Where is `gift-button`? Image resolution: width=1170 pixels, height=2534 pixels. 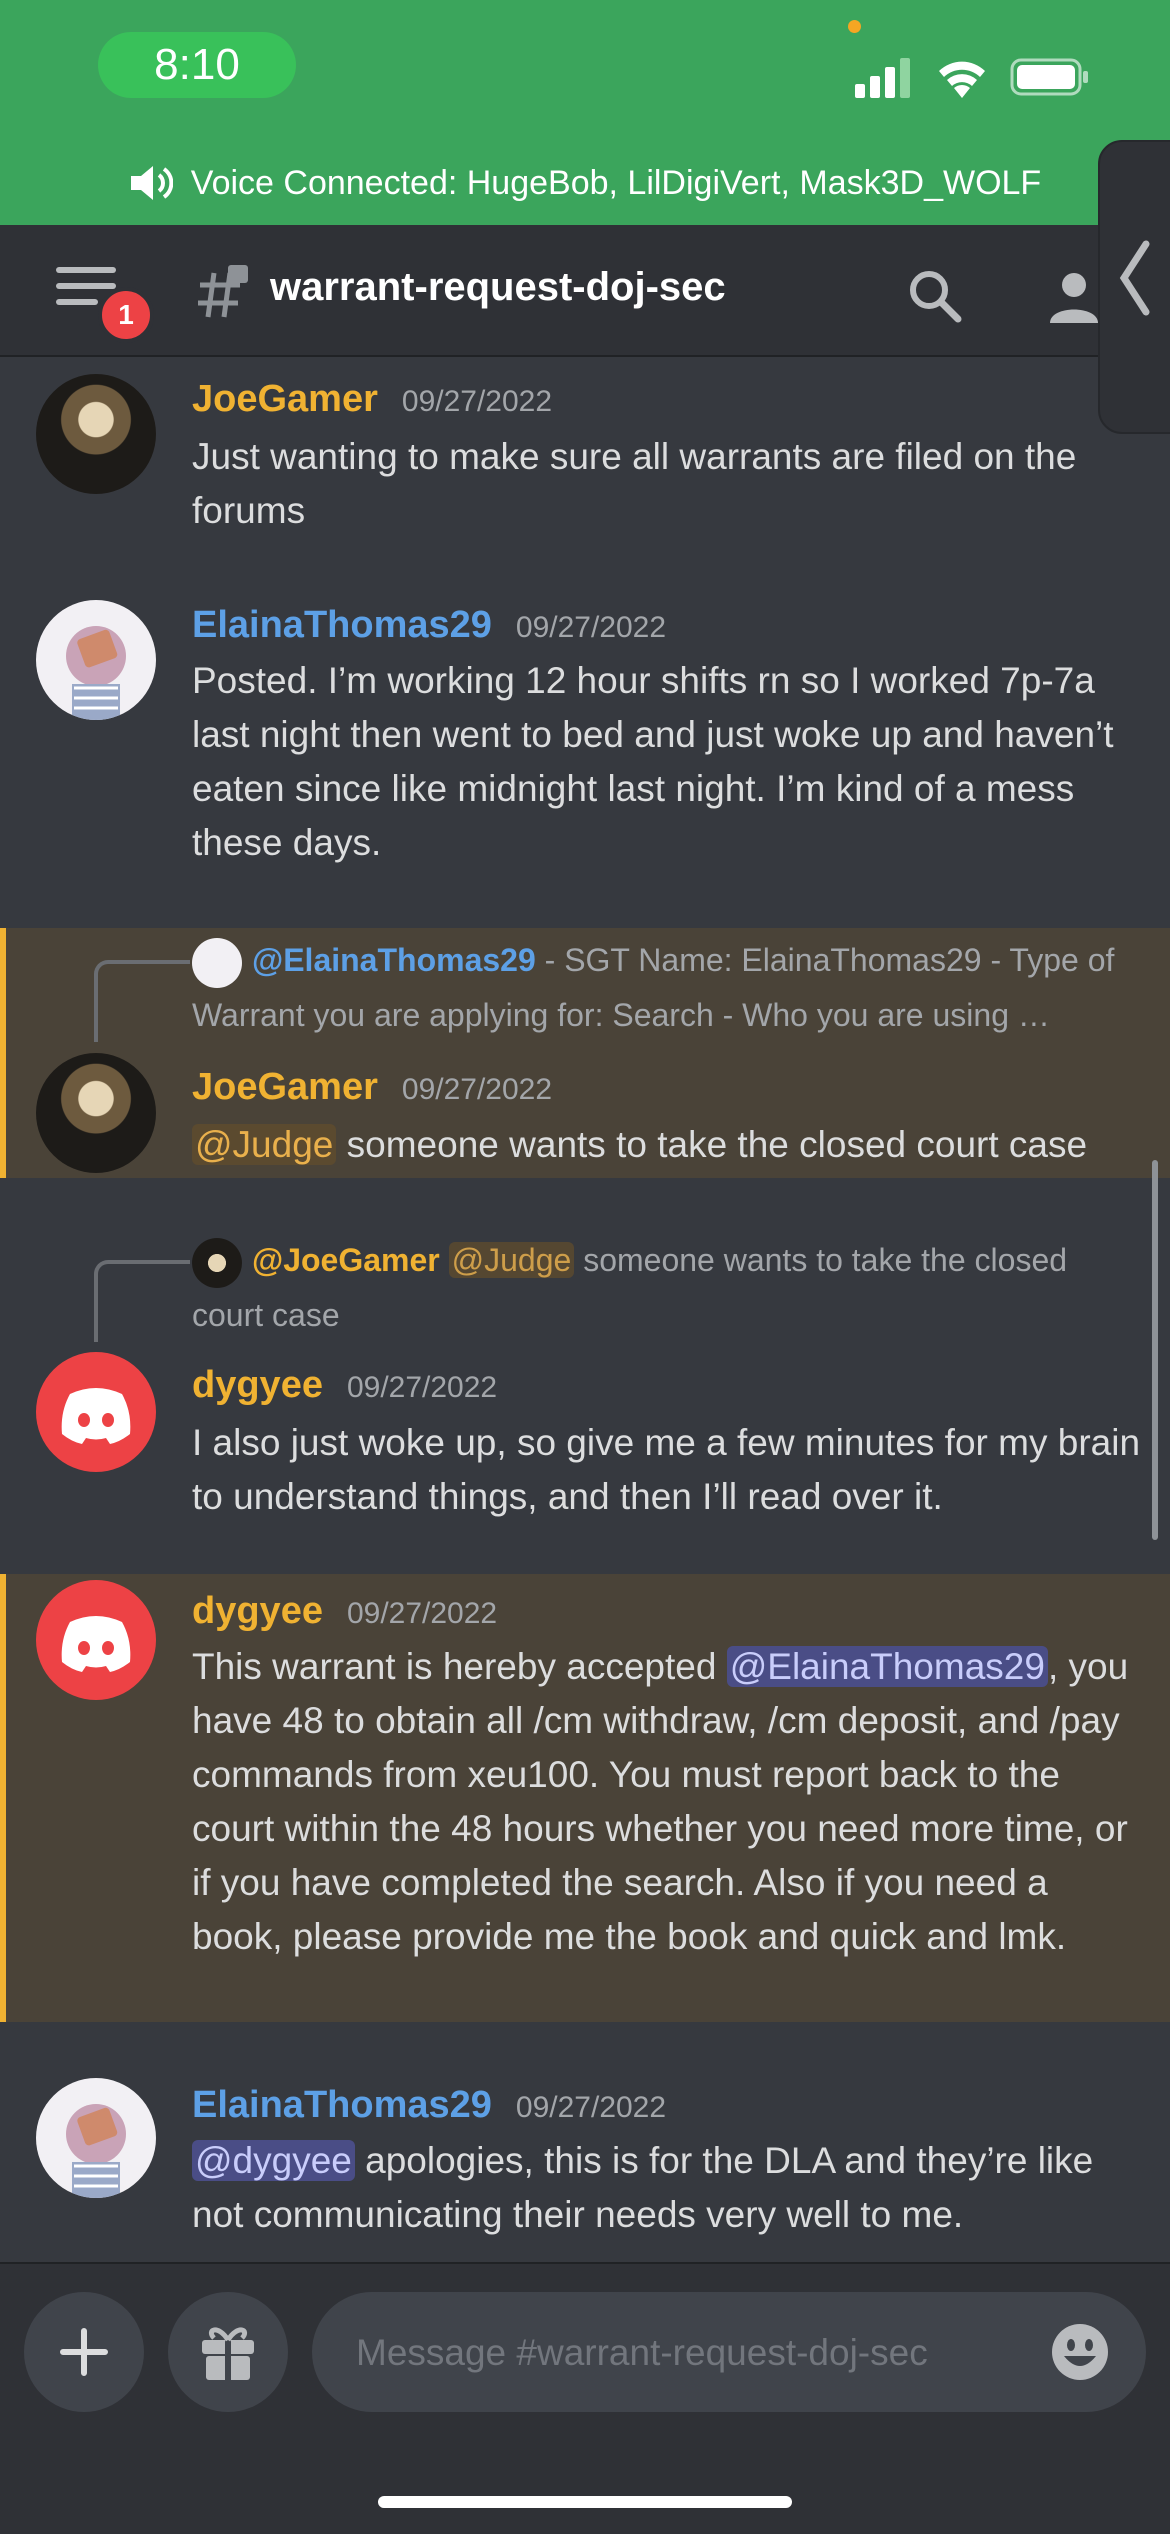 gift-button is located at coordinates (228, 2352).